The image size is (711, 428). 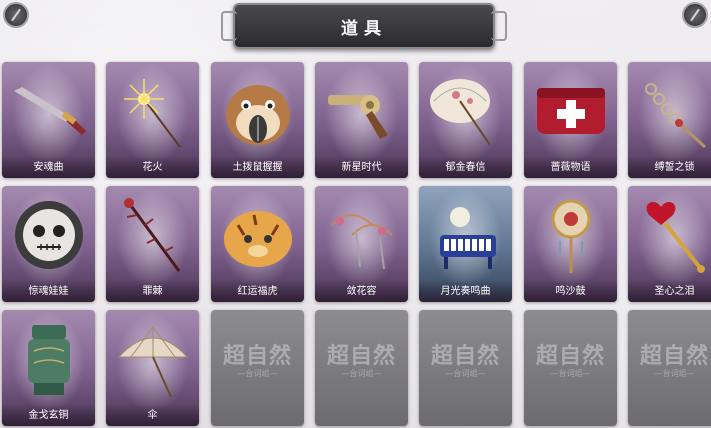 I want to click on parasol-icon, so click(x=465, y=111).